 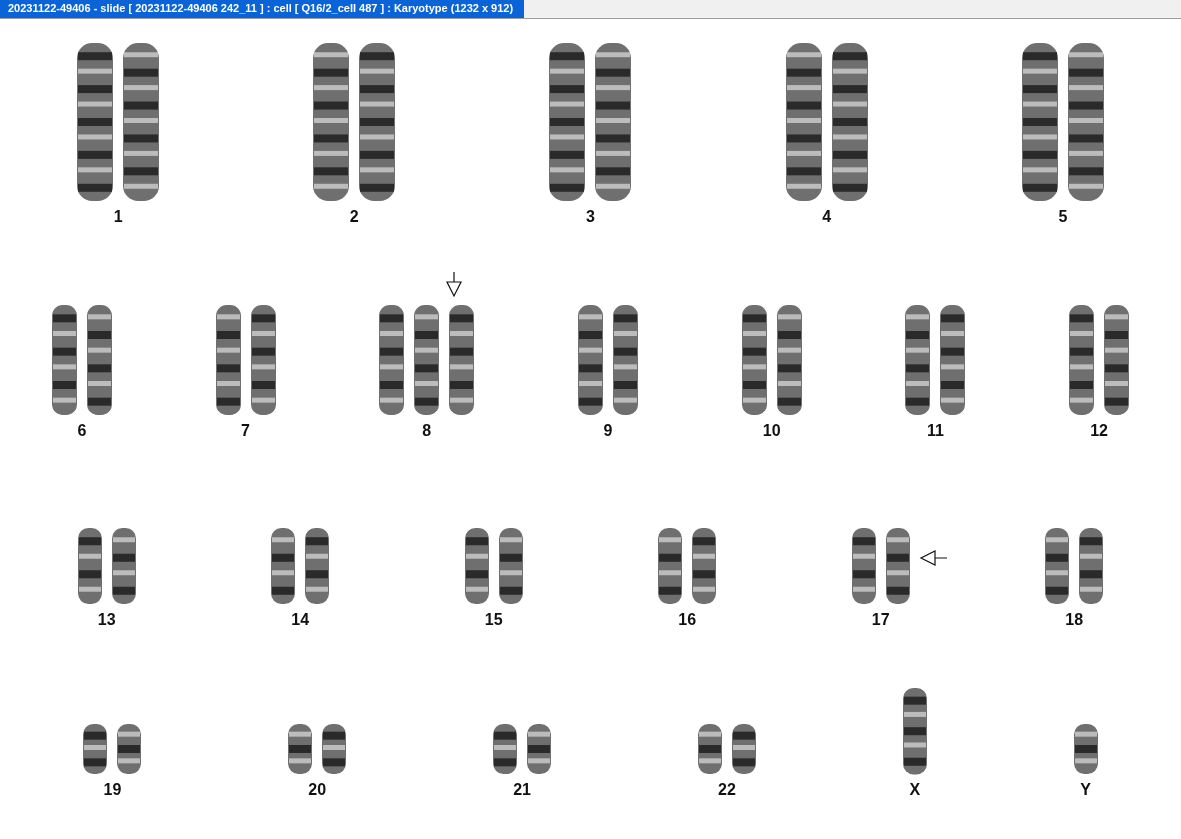 What do you see at coordinates (427, 431) in the screenshot?
I see `chromosome-number: 8` at bounding box center [427, 431].